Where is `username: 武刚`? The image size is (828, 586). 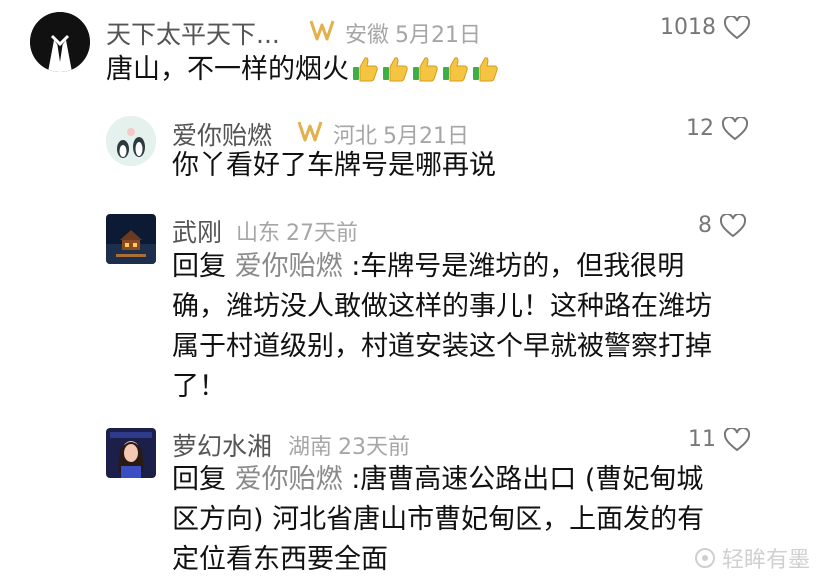 username: 武刚 is located at coordinates (197, 231).